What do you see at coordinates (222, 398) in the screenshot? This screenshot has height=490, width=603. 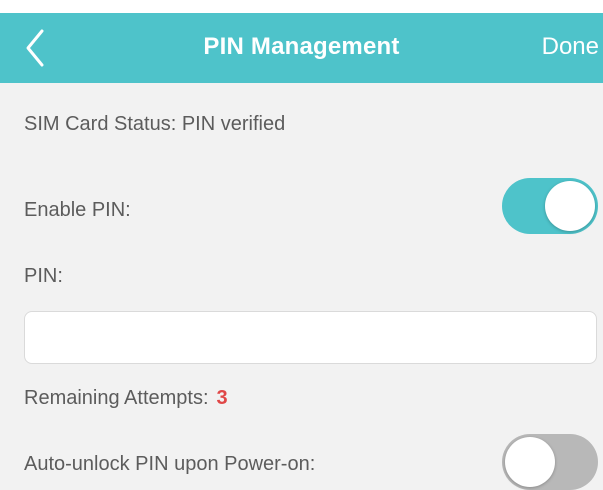 I see `remaining-attempts-value: 3` at bounding box center [222, 398].